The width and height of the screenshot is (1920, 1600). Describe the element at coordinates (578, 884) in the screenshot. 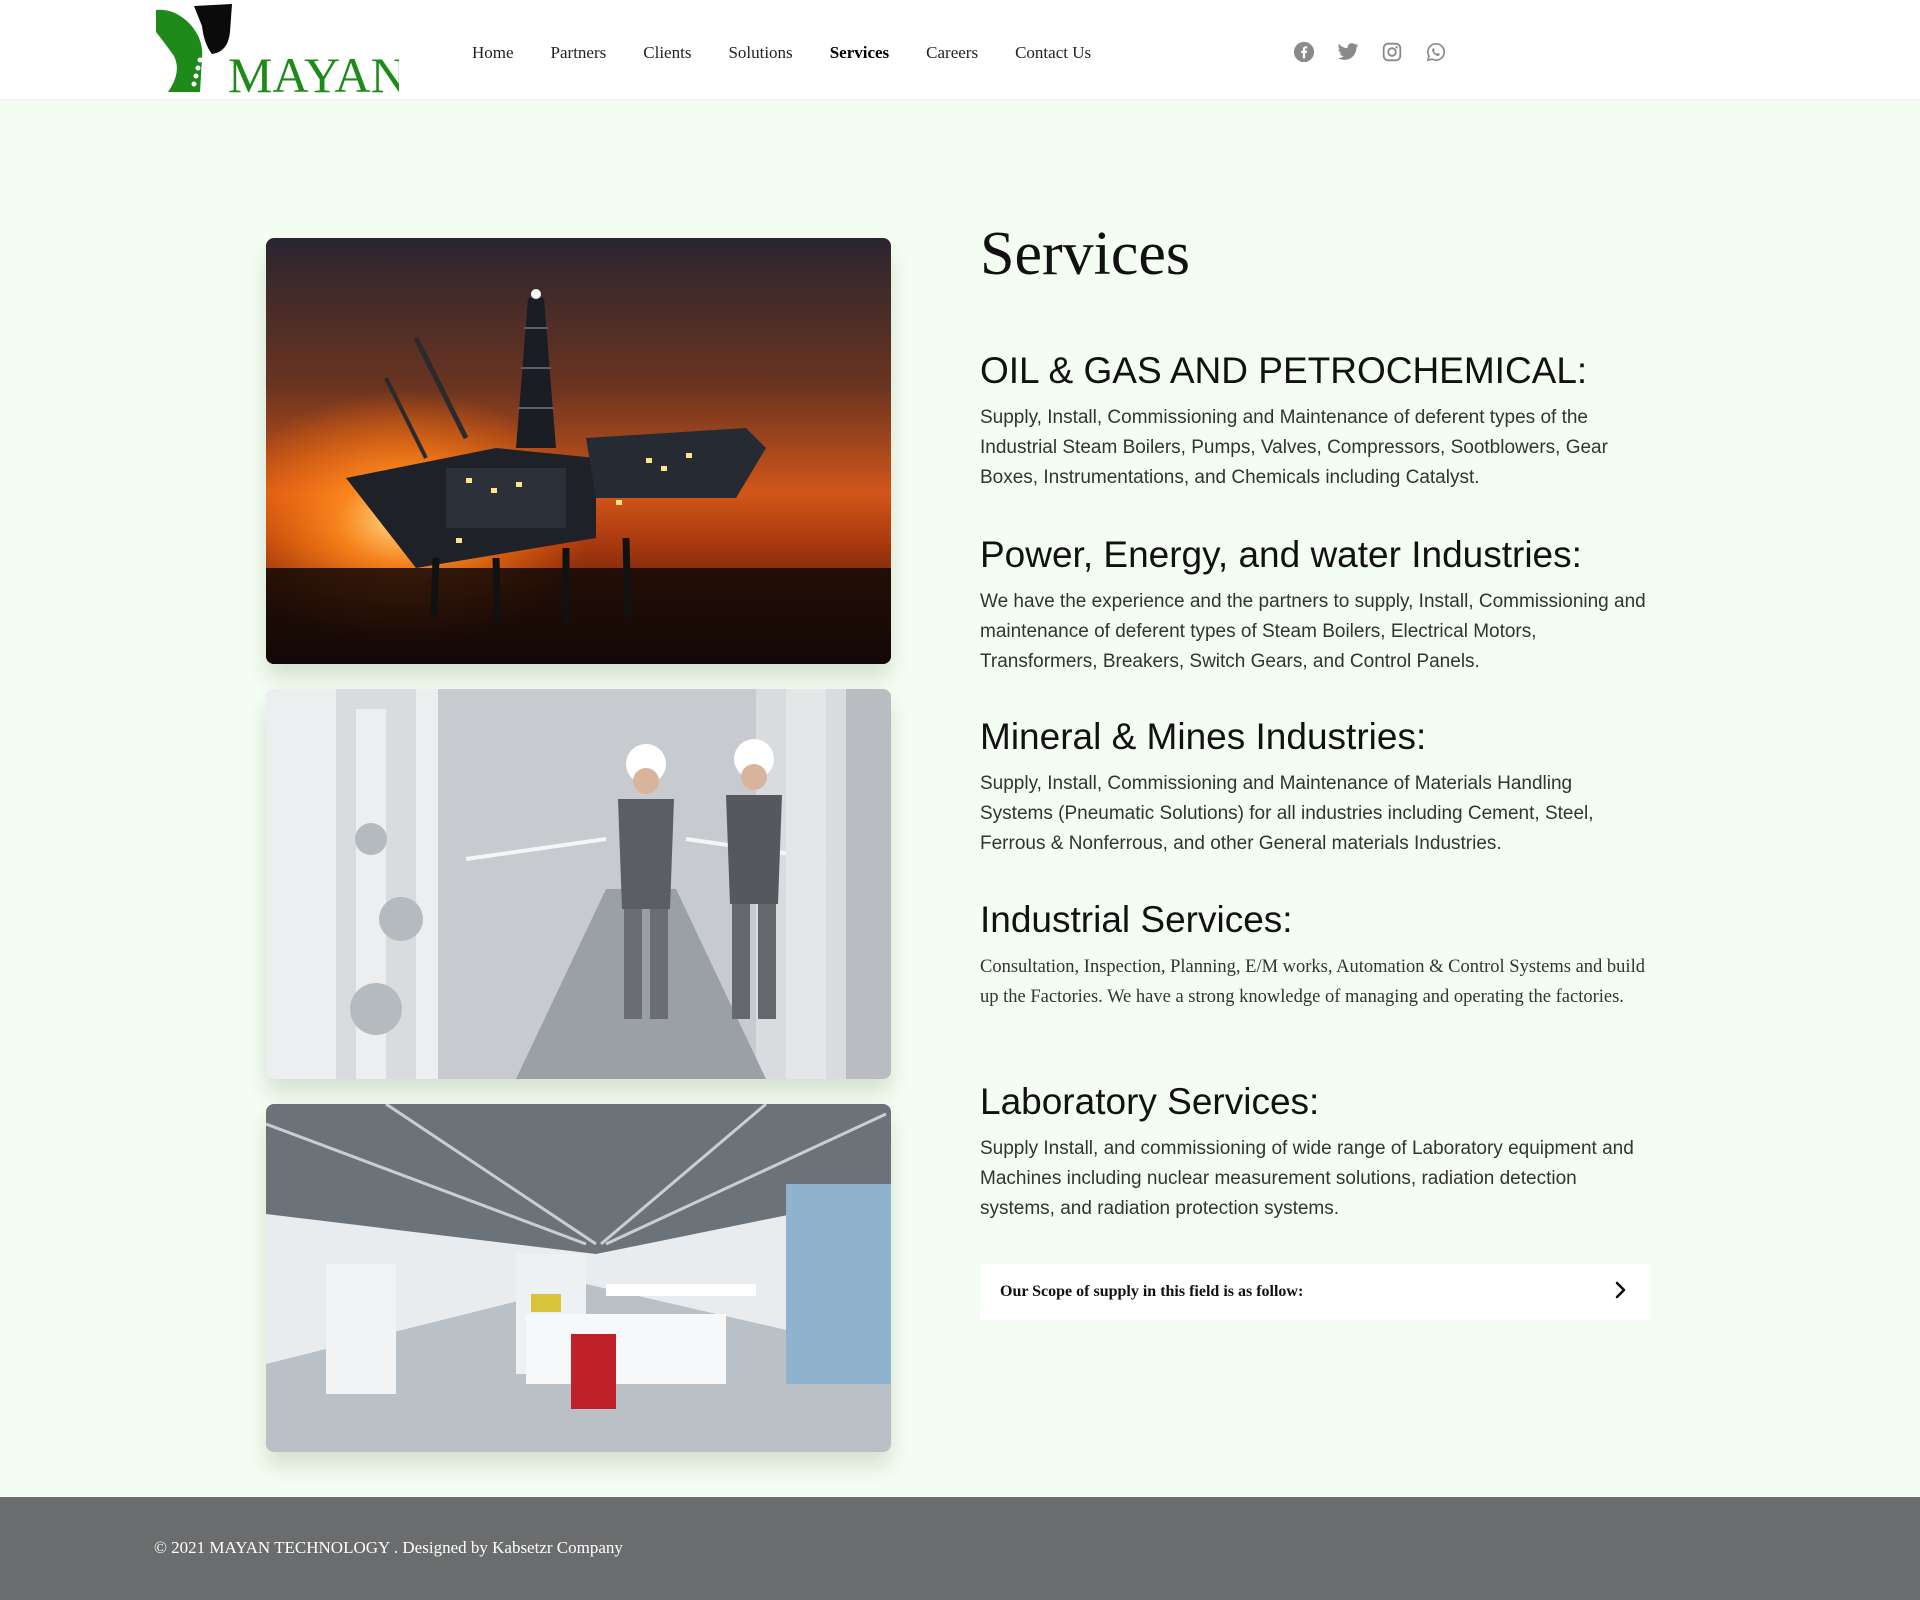

I see `engineers-plant-photo` at that location.